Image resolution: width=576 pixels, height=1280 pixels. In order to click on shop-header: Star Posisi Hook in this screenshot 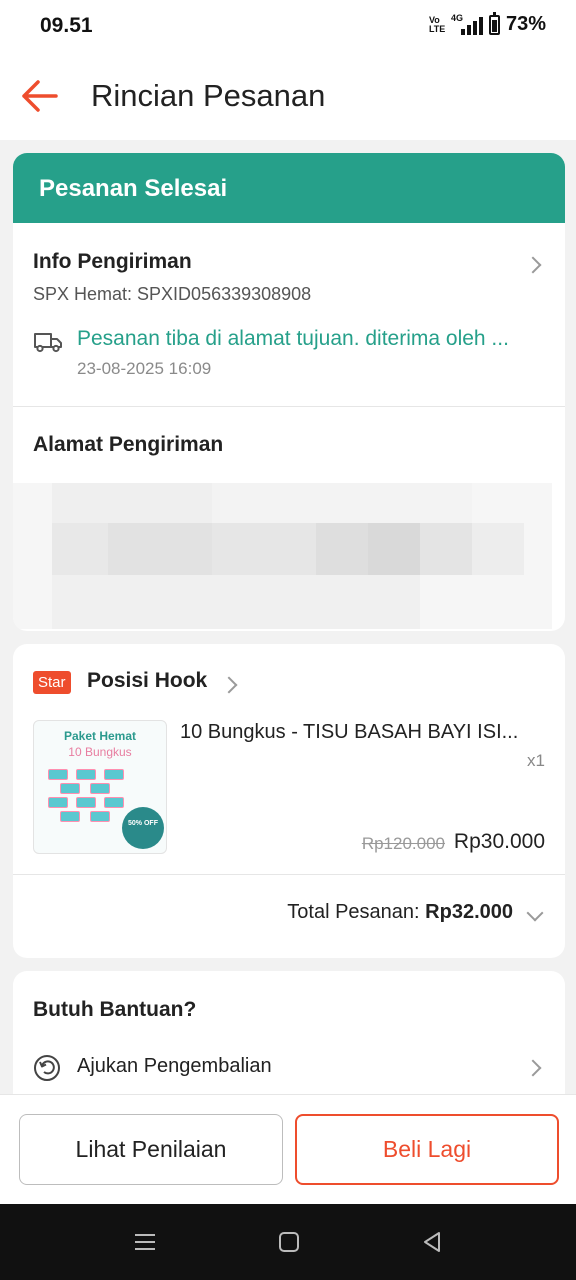, I will do `click(289, 674)`.